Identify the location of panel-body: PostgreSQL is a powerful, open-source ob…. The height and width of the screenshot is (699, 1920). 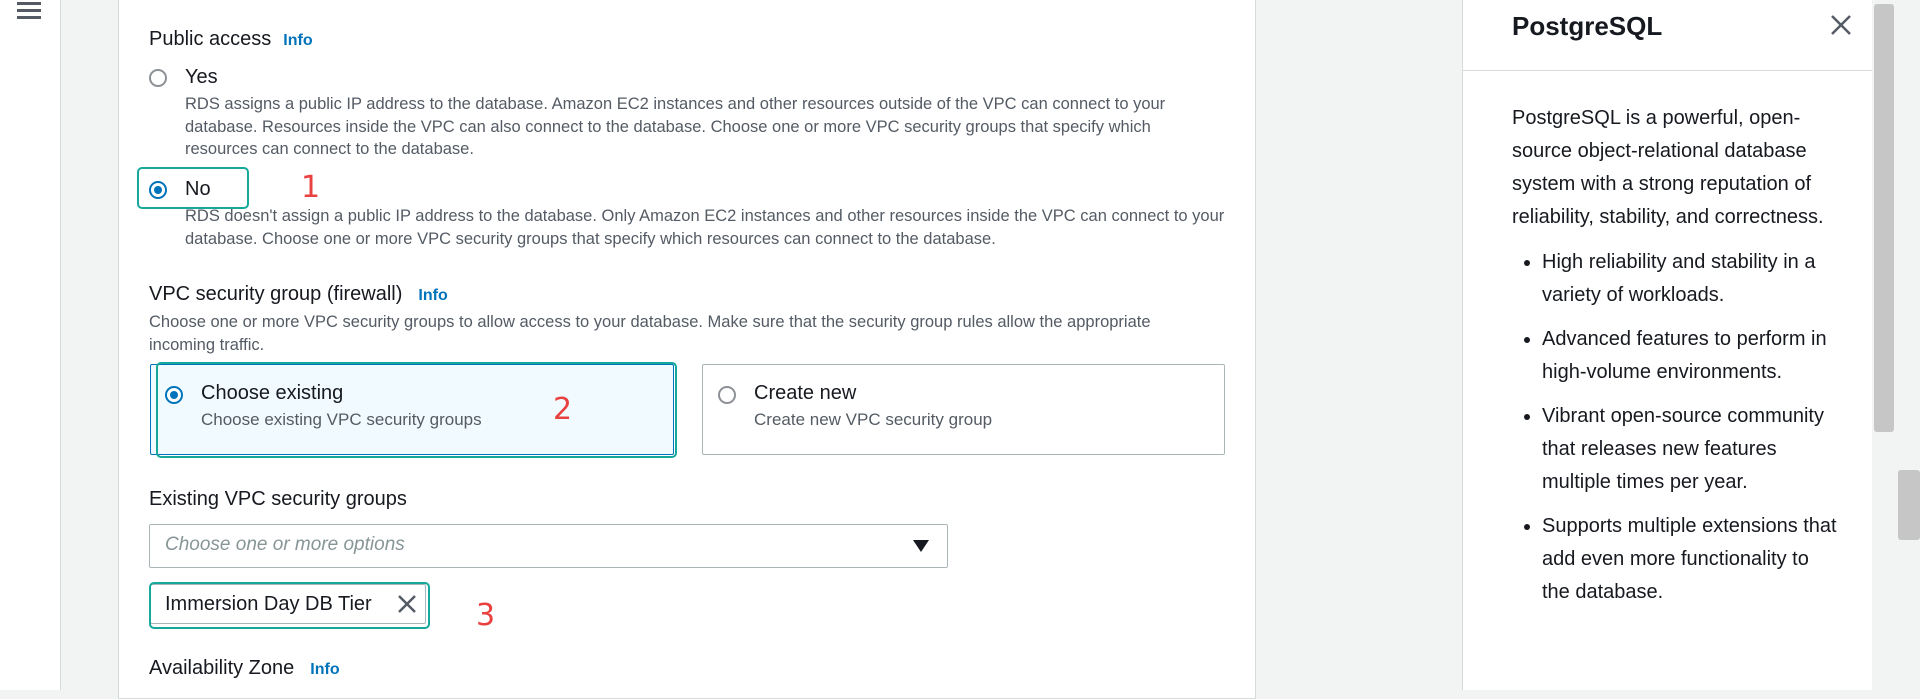
(1677, 361).